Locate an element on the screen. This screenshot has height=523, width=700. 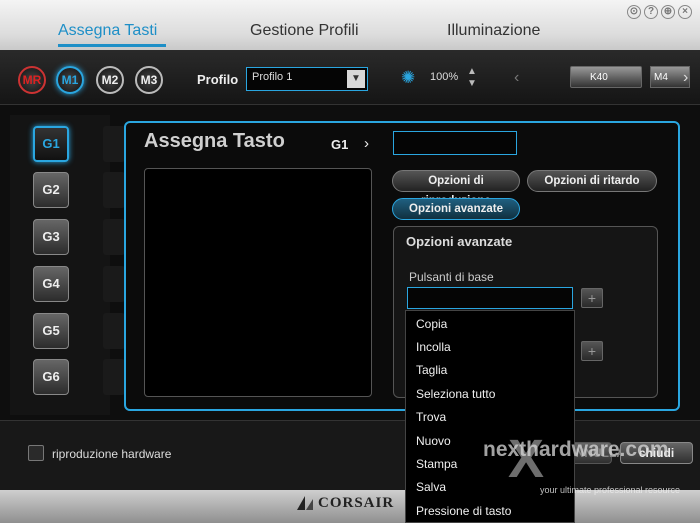
macro-list-box is located at coordinates (258, 282).